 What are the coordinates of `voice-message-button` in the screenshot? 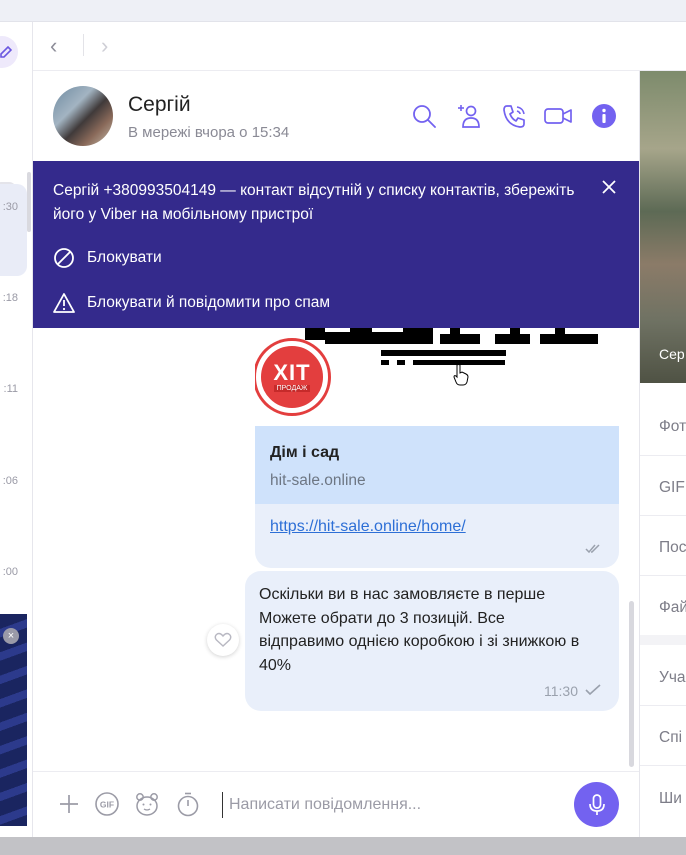 It's located at (596, 804).